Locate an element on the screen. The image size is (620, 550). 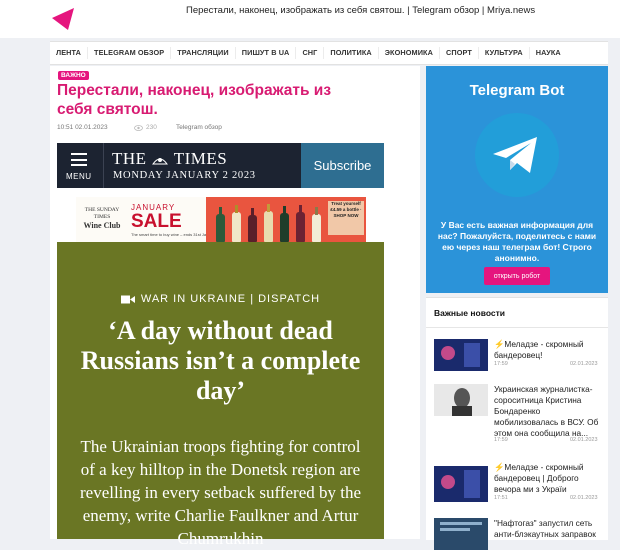
subscribe-button: Subscribe is located at coordinates (342, 165).